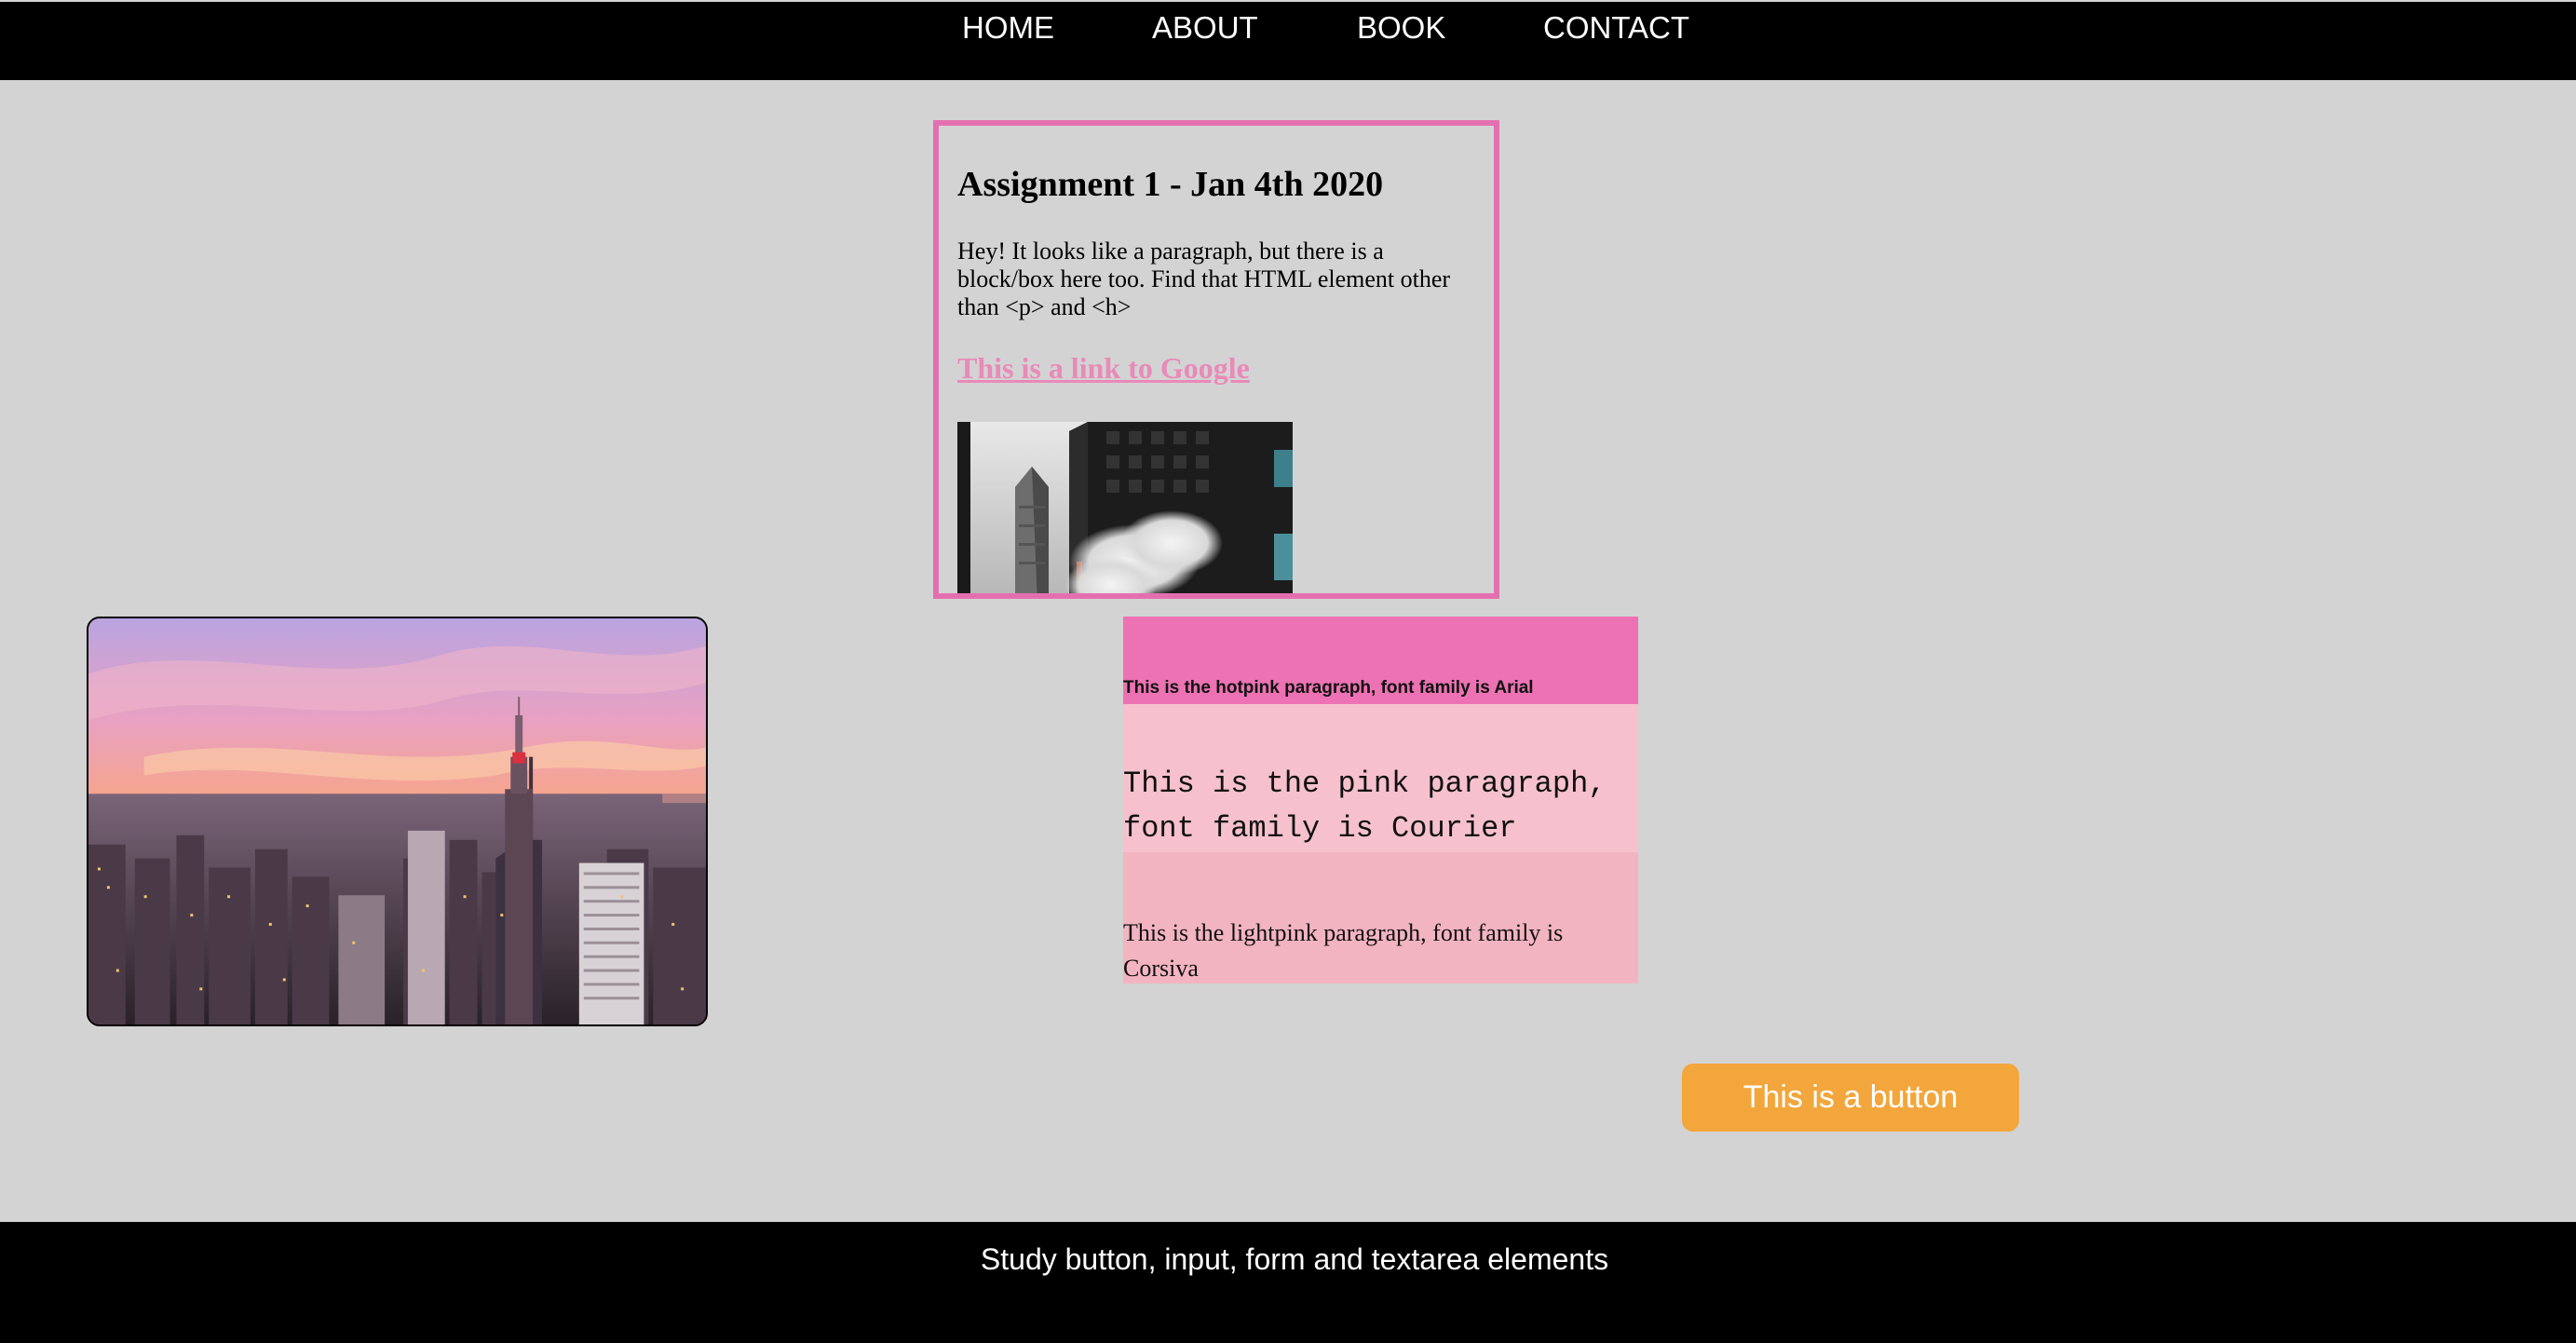  I want to click on demo-button: This is a button, so click(1850, 1098).